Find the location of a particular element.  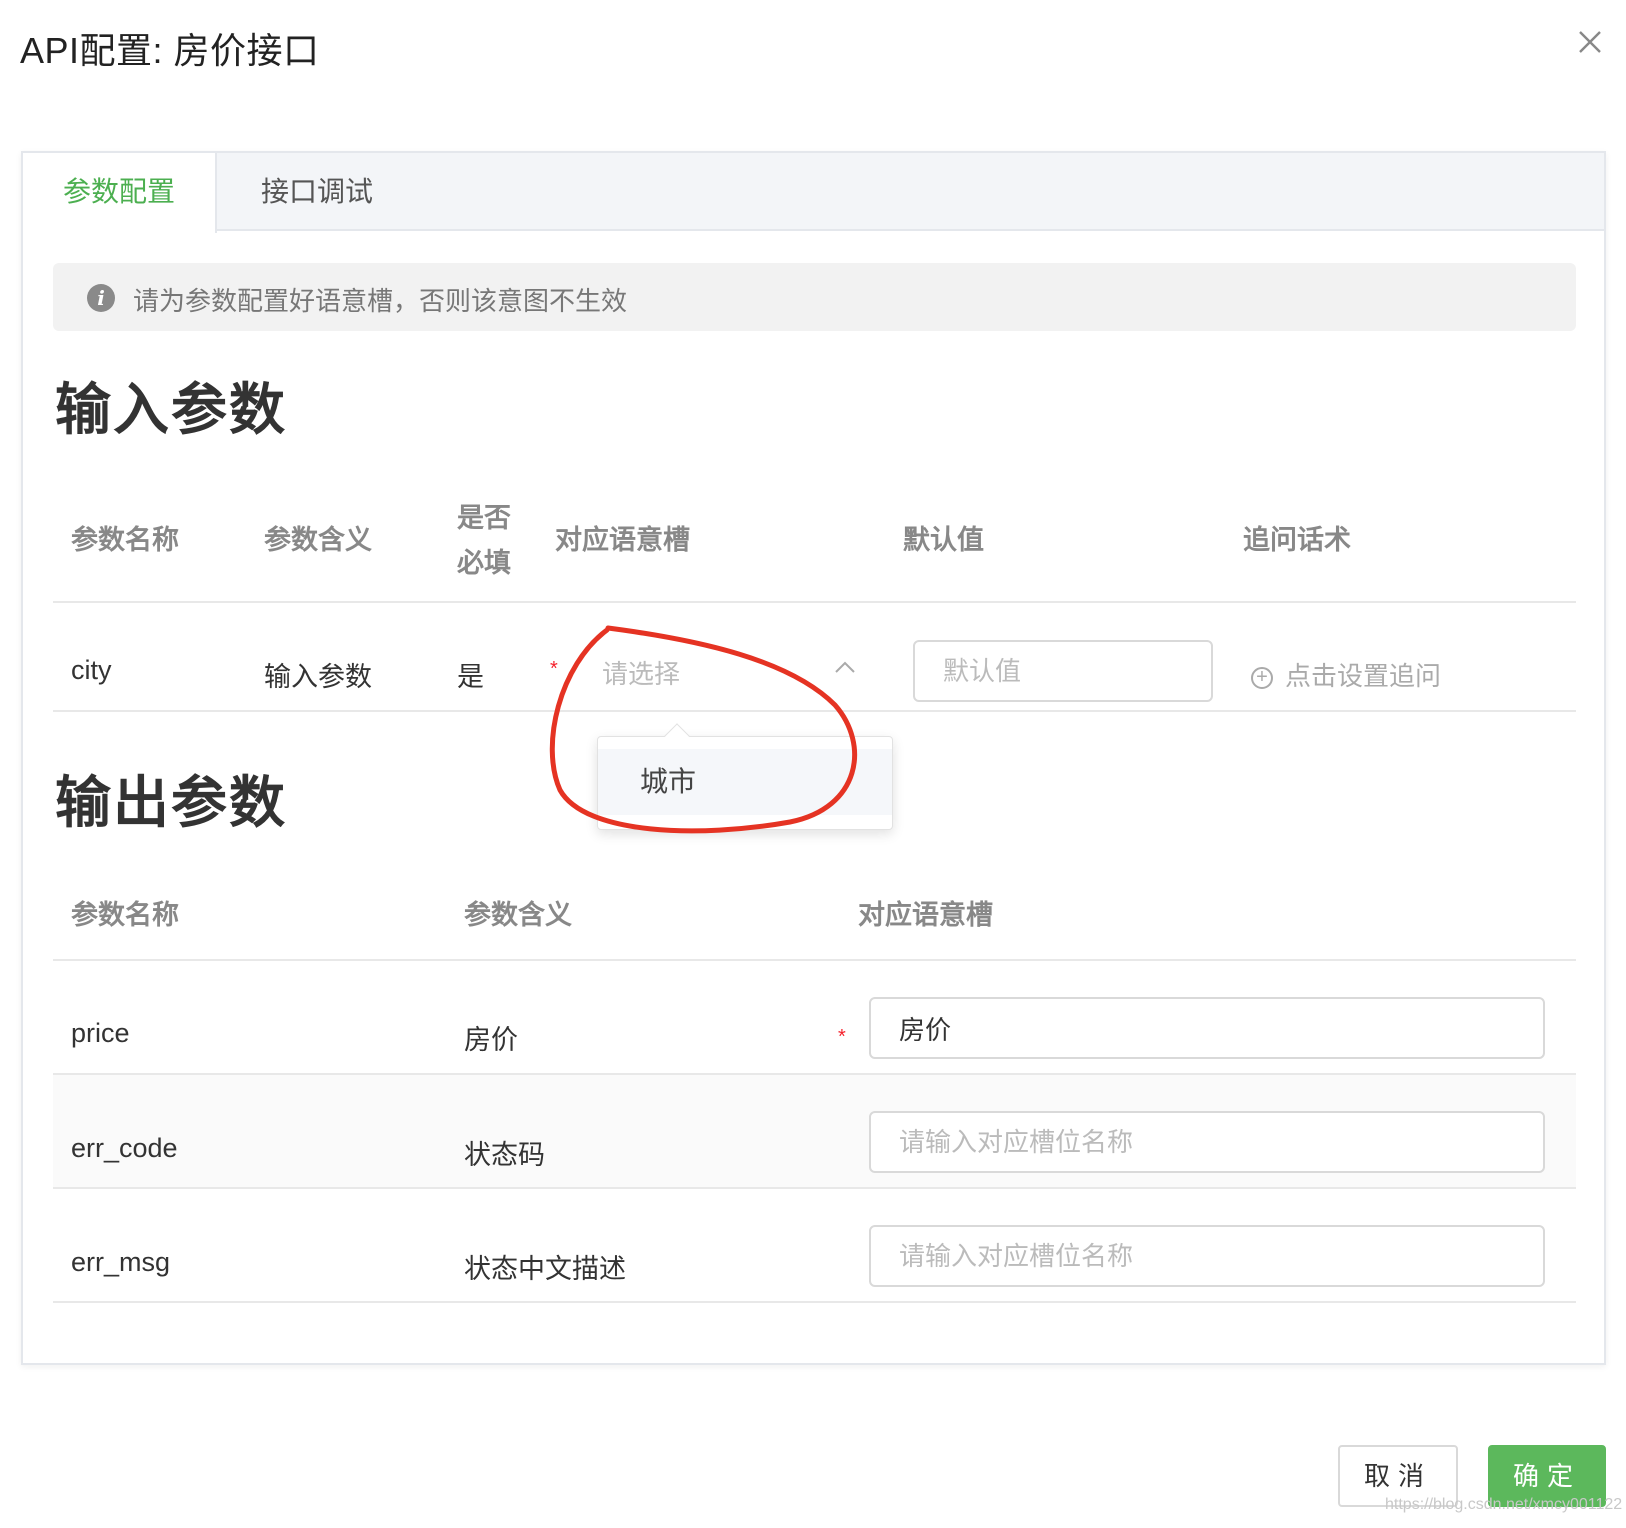

output-header-divider is located at coordinates (814, 960).